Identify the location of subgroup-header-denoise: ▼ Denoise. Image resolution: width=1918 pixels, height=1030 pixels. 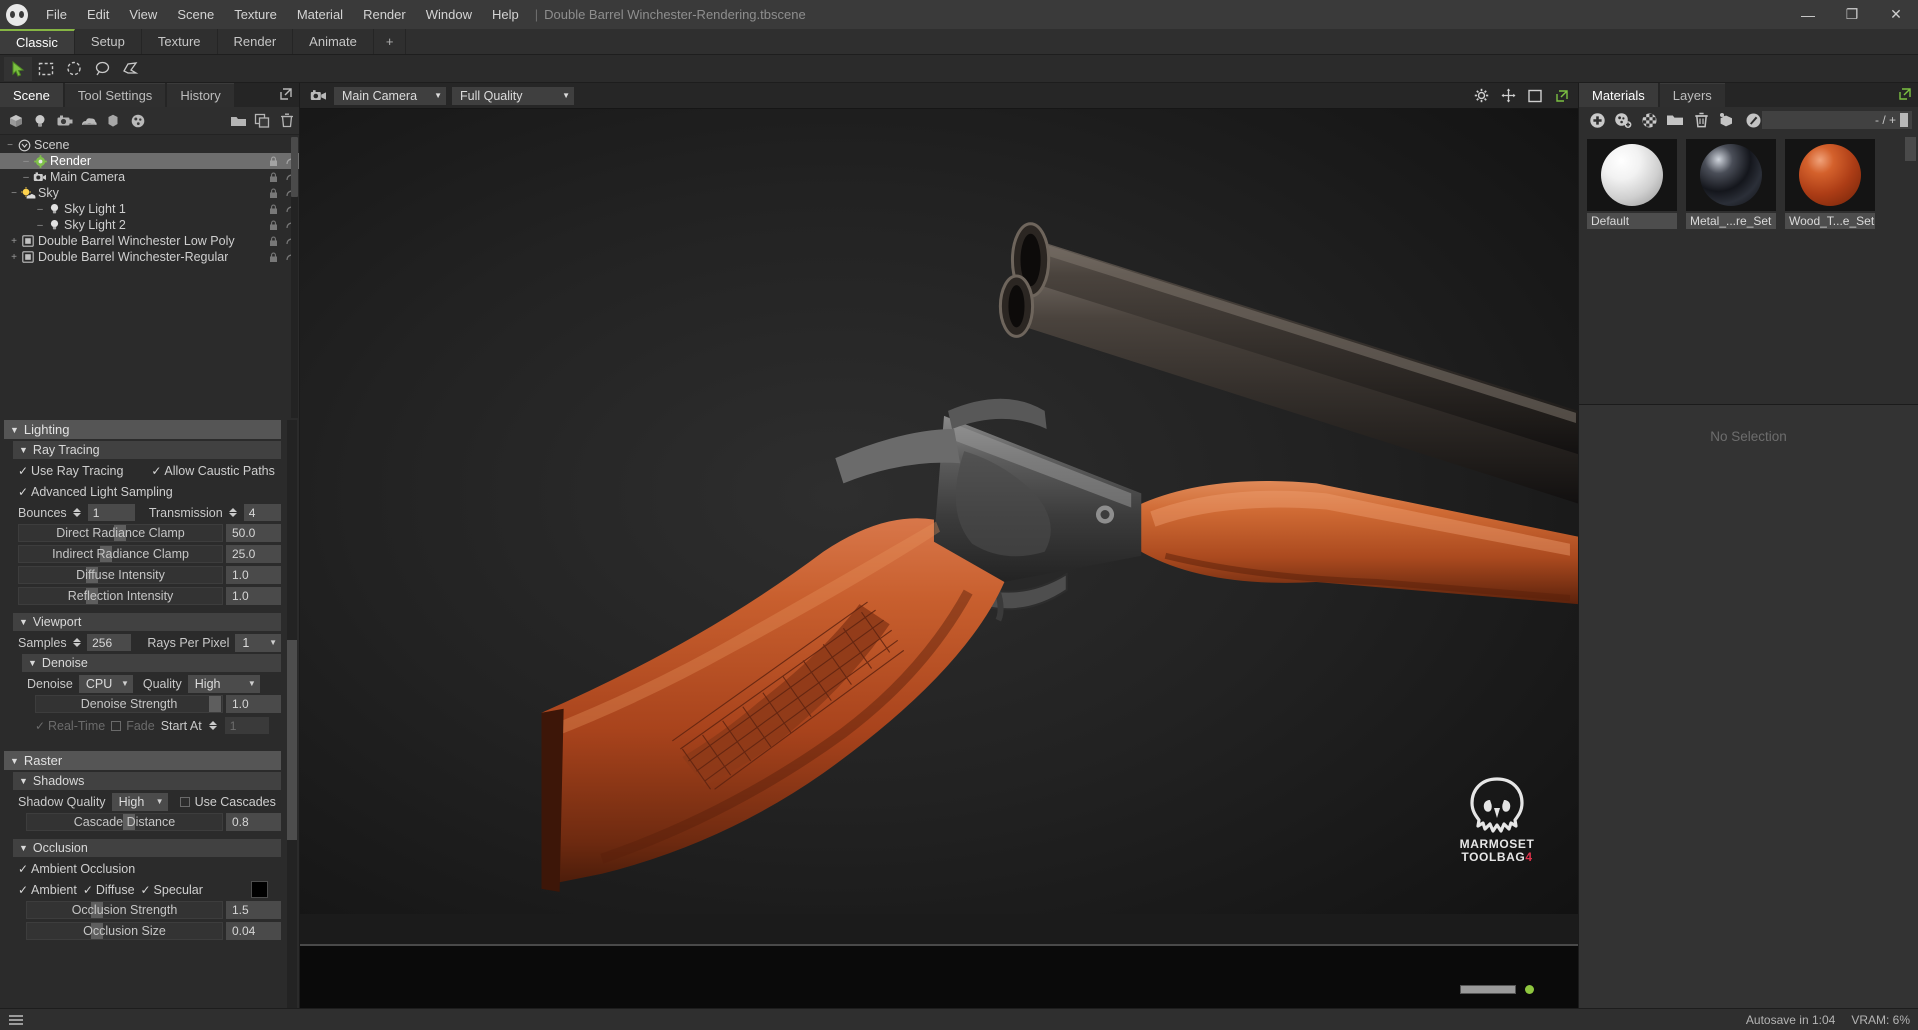
(151, 663).